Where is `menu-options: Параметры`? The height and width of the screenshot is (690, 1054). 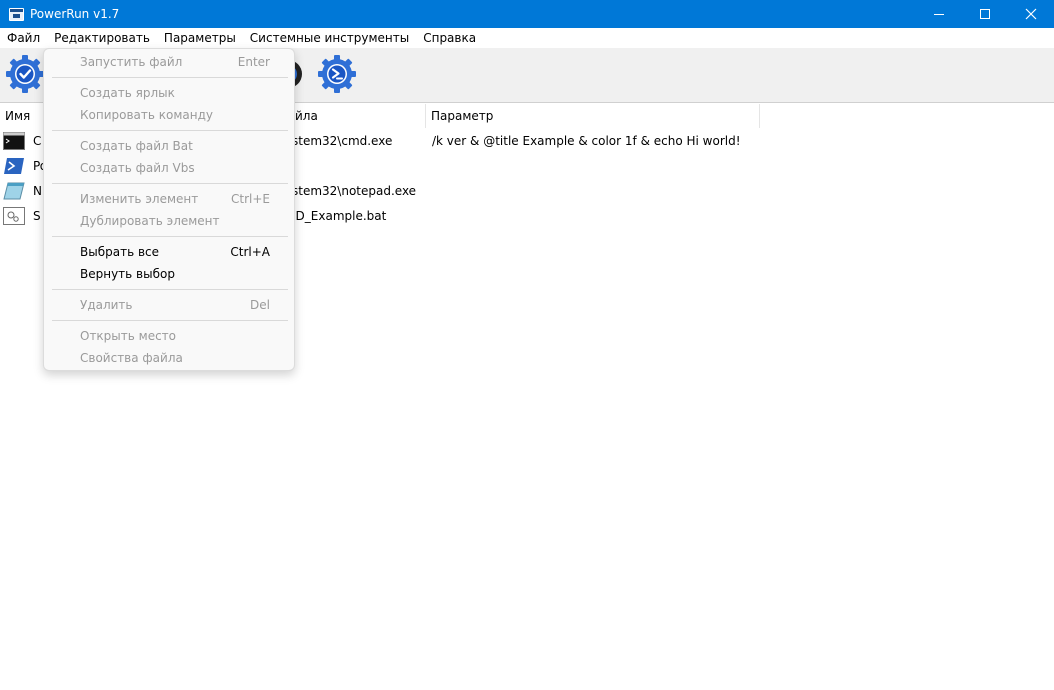 menu-options: Параметры is located at coordinates (200, 38).